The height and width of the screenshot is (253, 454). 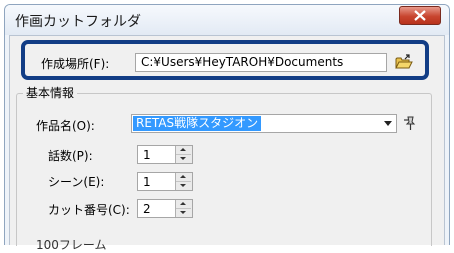 What do you see at coordinates (165, 181) in the screenshot?
I see `scene-spinbox: 1` at bounding box center [165, 181].